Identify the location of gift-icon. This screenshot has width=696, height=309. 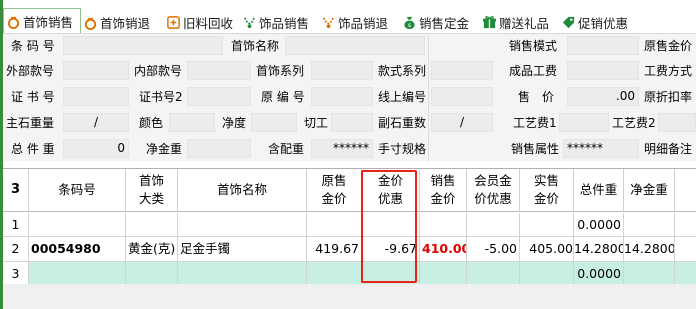
(489, 22).